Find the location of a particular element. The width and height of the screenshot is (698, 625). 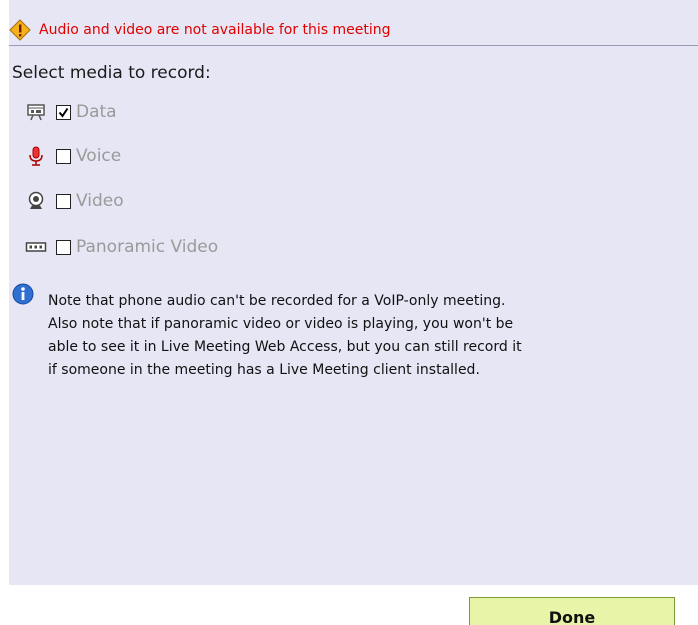

voice-label: Voice is located at coordinates (99, 156).